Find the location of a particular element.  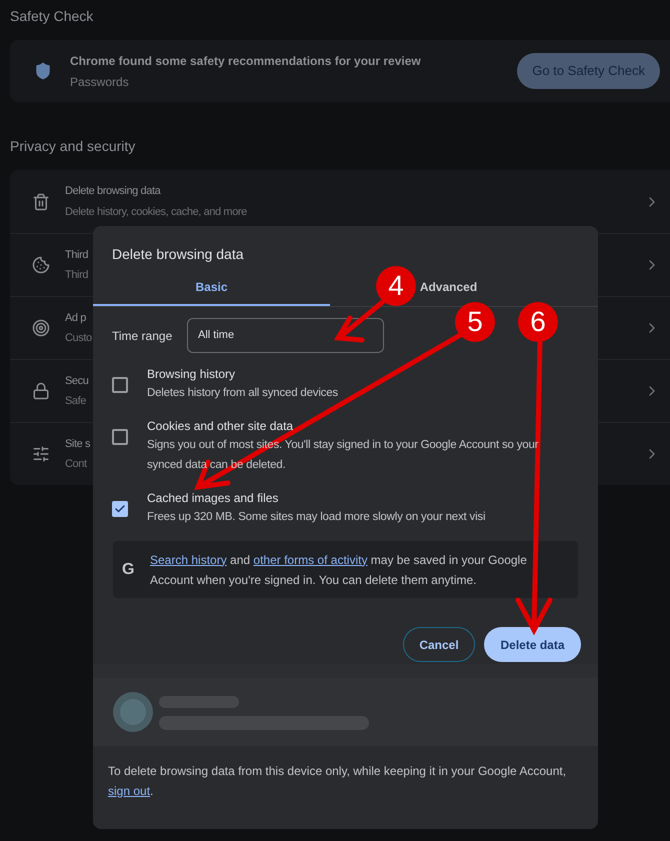

option-description: Deletes history from all synced devices is located at coordinates (243, 393).